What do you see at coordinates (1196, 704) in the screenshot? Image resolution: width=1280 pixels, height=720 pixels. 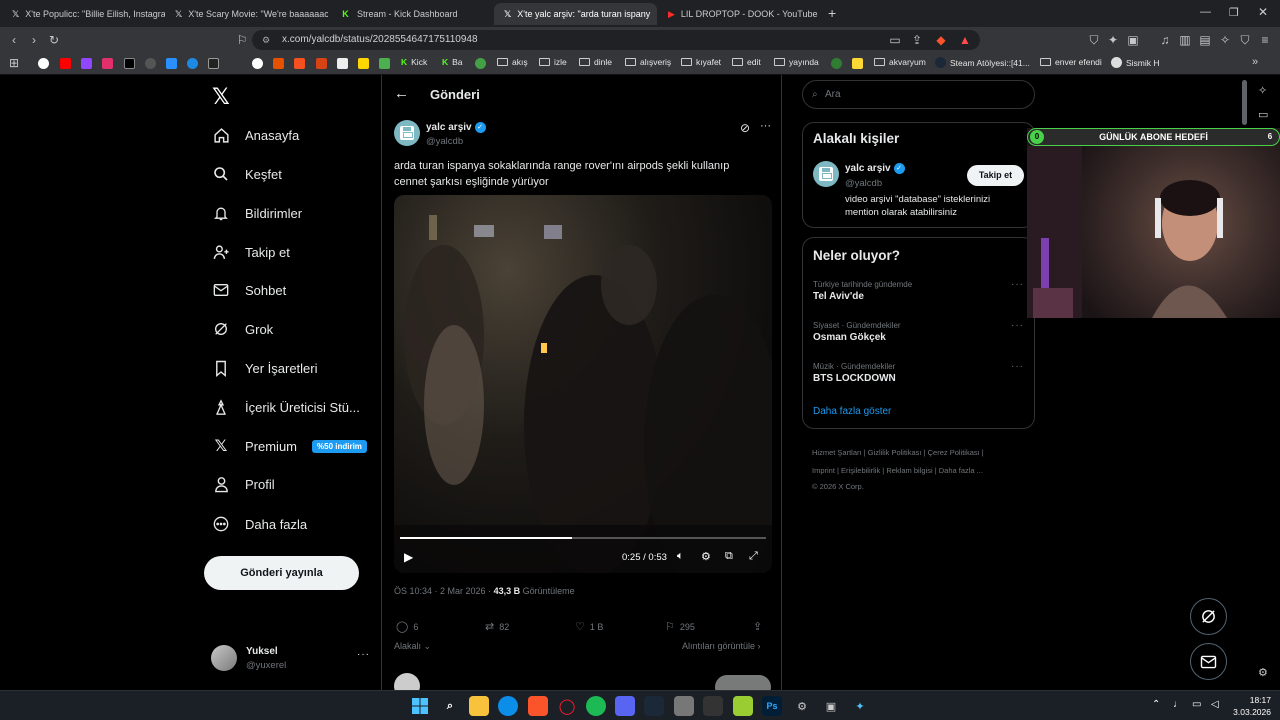 I see `network-icon: ▭` at bounding box center [1196, 704].